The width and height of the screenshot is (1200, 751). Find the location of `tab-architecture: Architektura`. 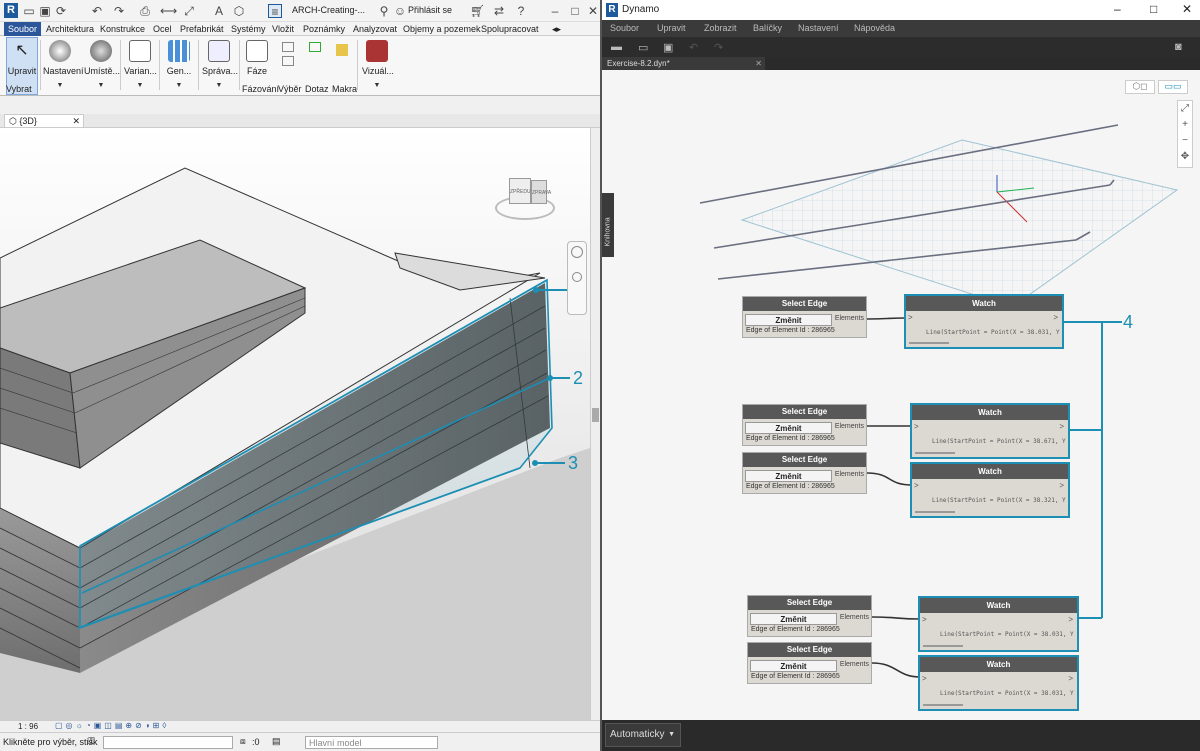

tab-architecture: Architektura is located at coordinates (70, 29).